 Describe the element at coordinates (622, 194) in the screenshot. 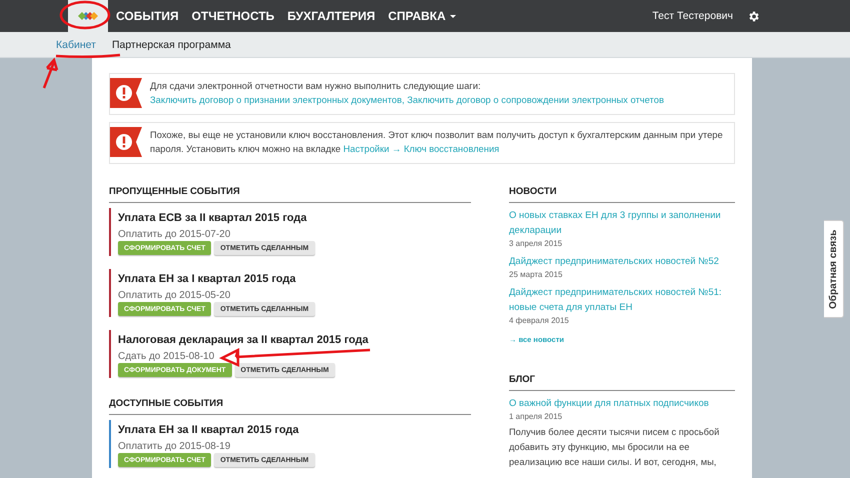

I see `section-heading: НОВОСТИ` at that location.